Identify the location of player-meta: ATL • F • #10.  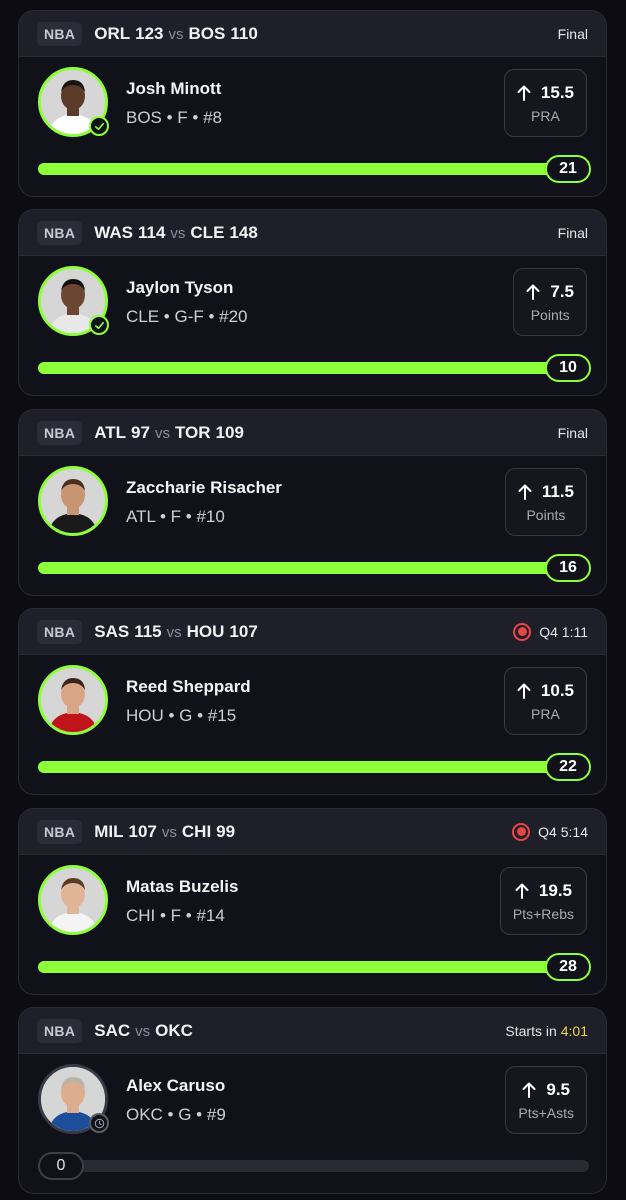
(175, 516).